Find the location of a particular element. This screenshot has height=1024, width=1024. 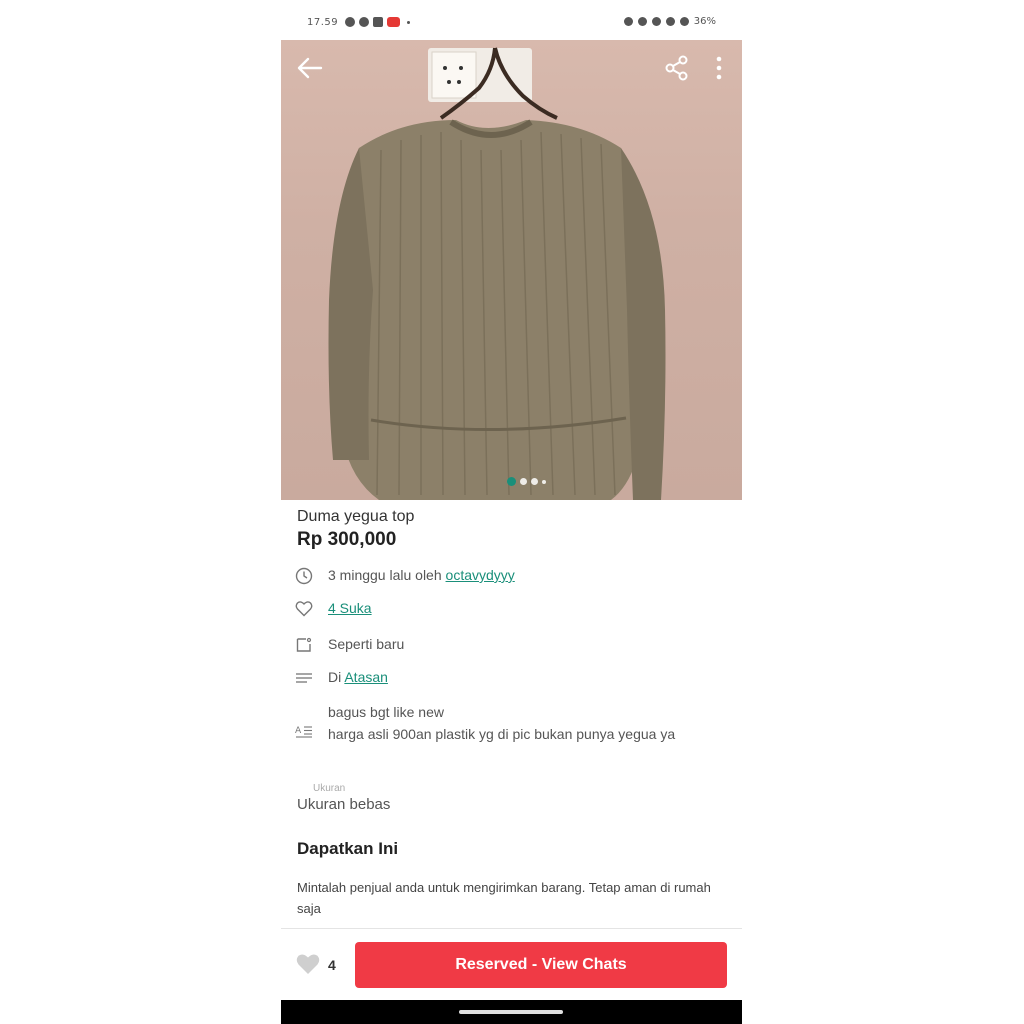

battery-saver-icon is located at coordinates (684, 21).